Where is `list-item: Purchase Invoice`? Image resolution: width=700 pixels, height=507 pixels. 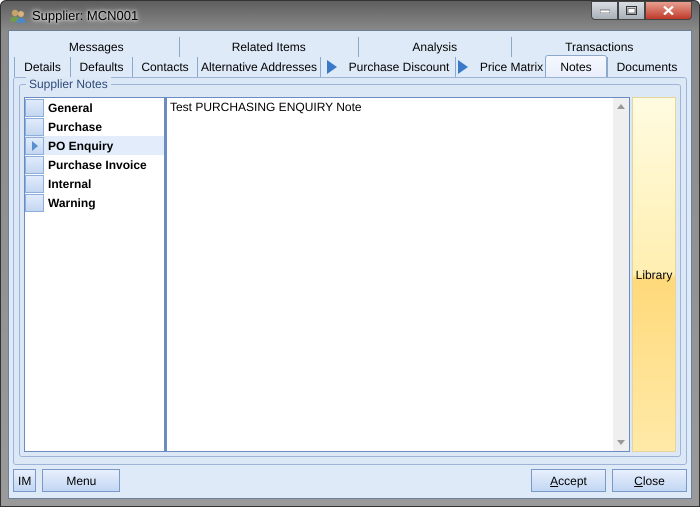 list-item: Purchase Invoice is located at coordinates (94, 164).